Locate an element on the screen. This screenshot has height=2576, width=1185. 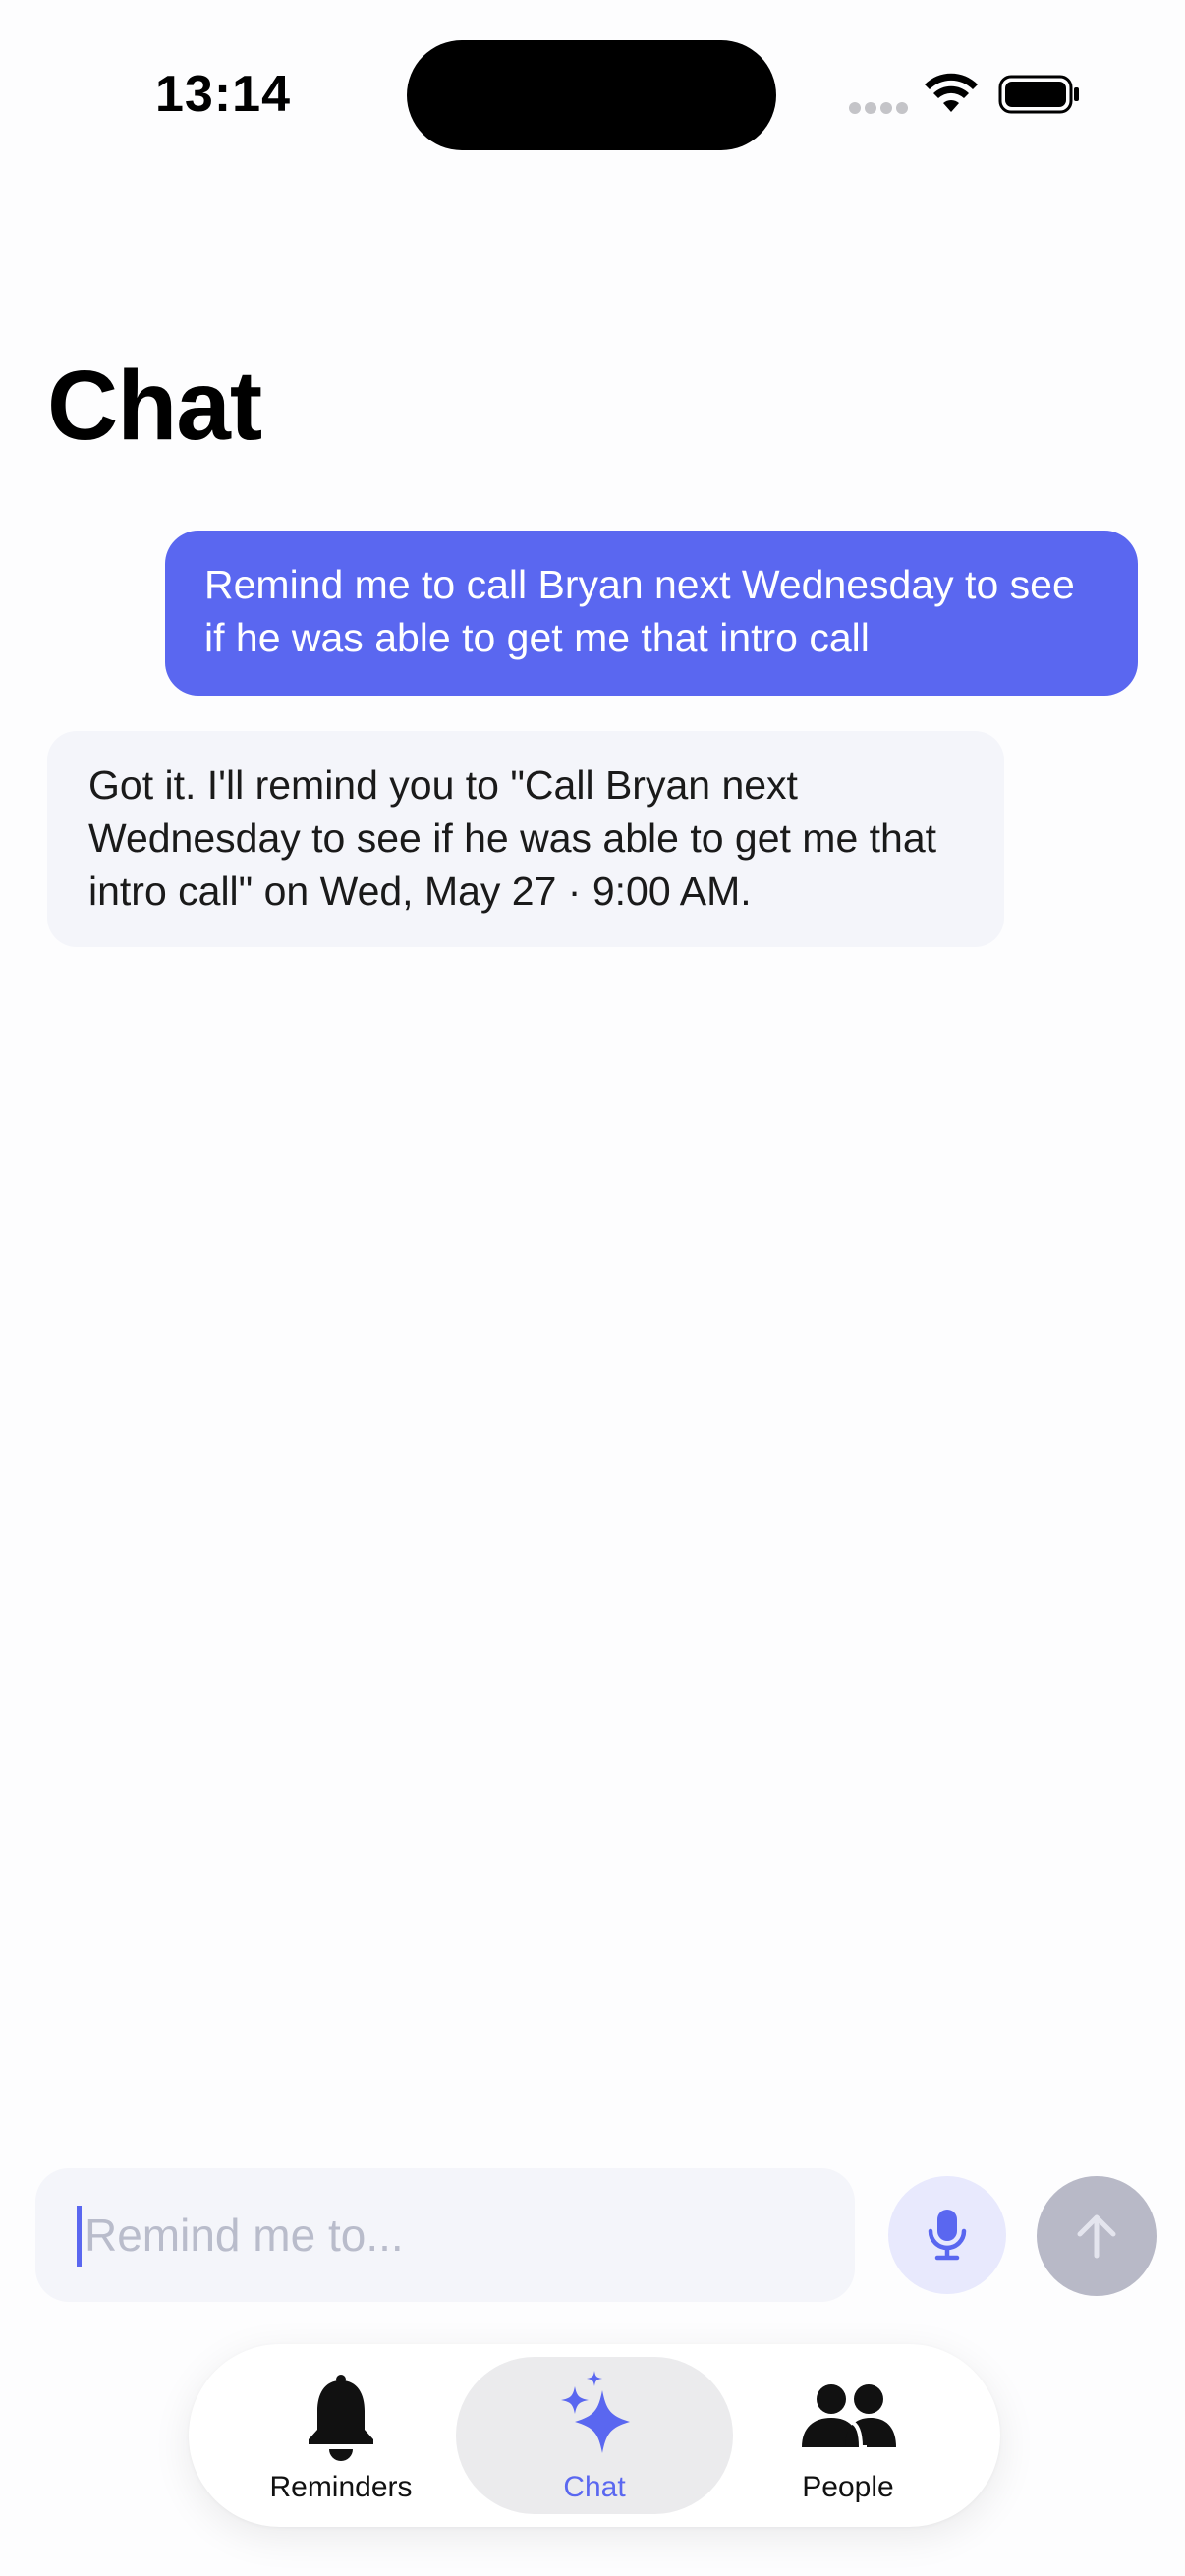
wifi-icon is located at coordinates (952, 92).